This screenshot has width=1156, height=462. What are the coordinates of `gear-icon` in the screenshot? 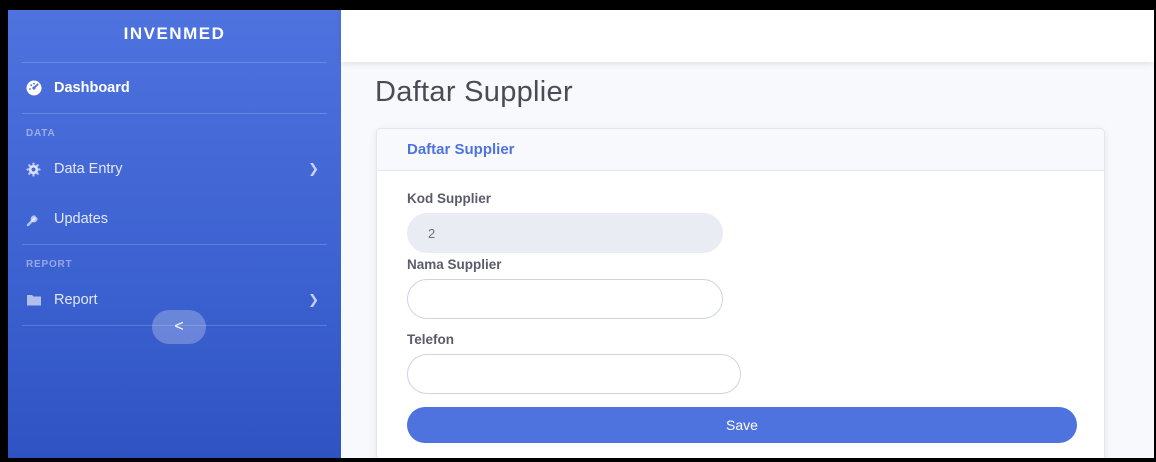 It's located at (40, 169).